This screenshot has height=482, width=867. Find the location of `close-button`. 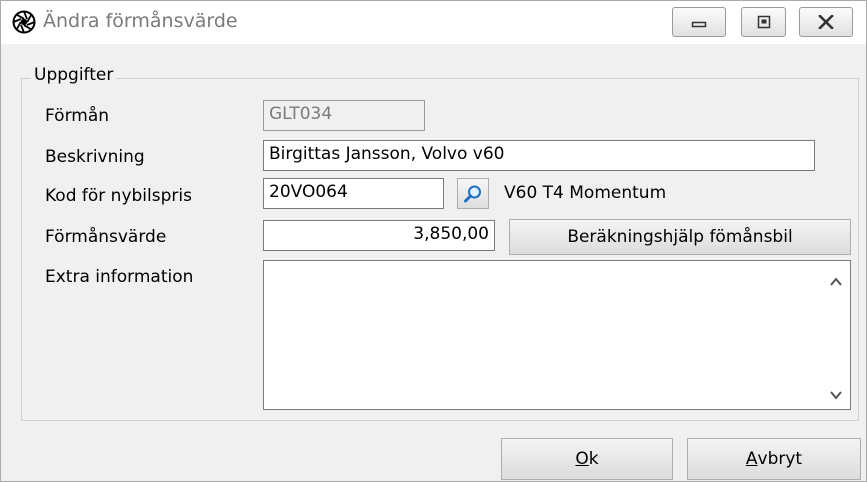

close-button is located at coordinates (826, 22).